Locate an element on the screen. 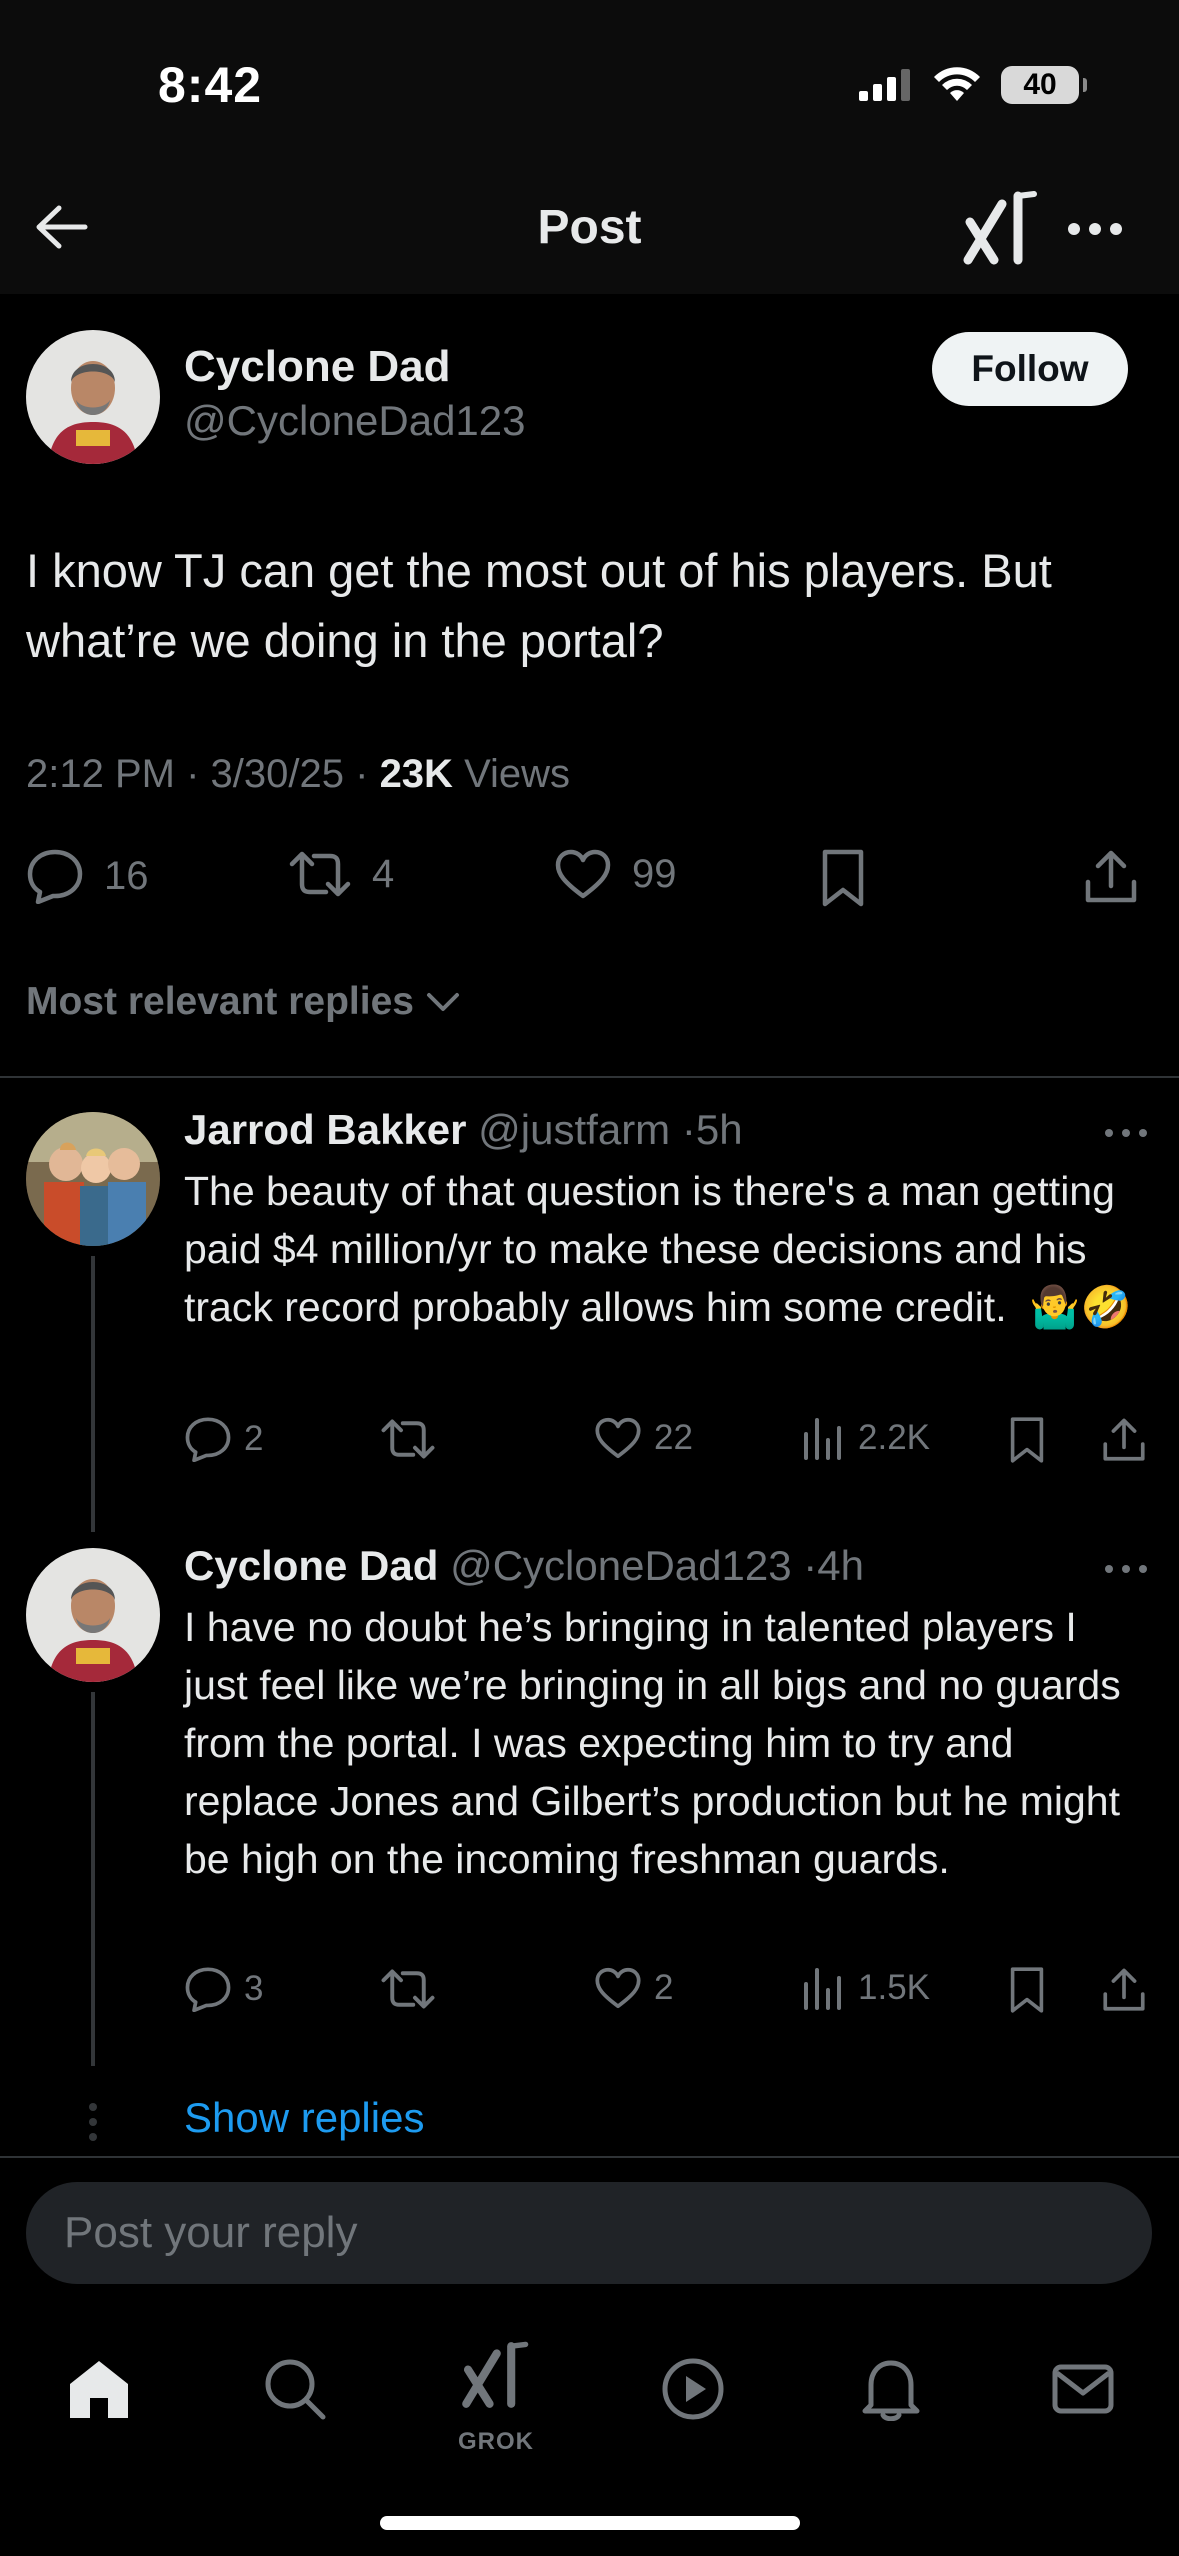  home-indicator is located at coordinates (590, 2523).